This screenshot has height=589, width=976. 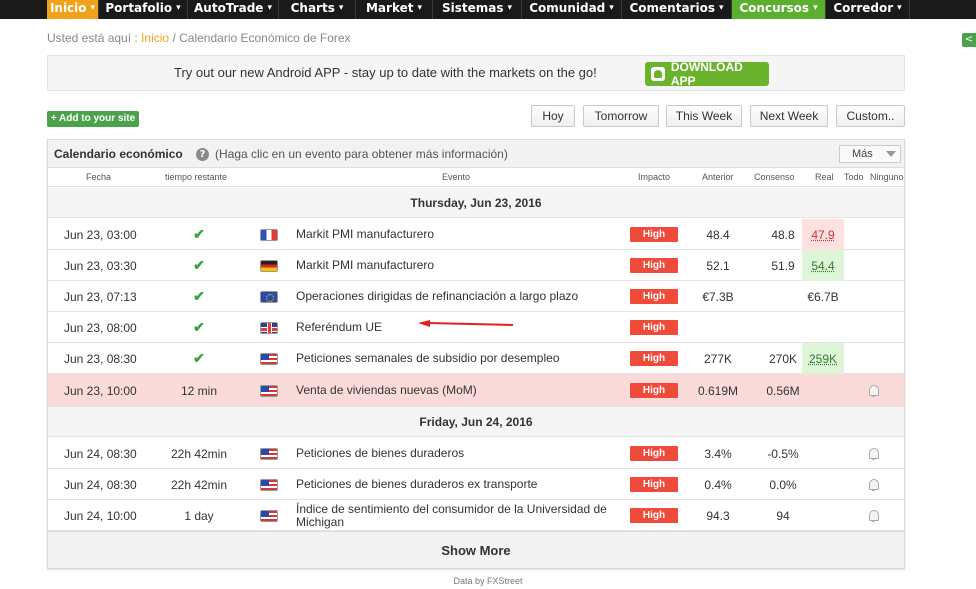 What do you see at coordinates (155, 38) in the screenshot?
I see `breadcrumb-home-link: Inicio` at bounding box center [155, 38].